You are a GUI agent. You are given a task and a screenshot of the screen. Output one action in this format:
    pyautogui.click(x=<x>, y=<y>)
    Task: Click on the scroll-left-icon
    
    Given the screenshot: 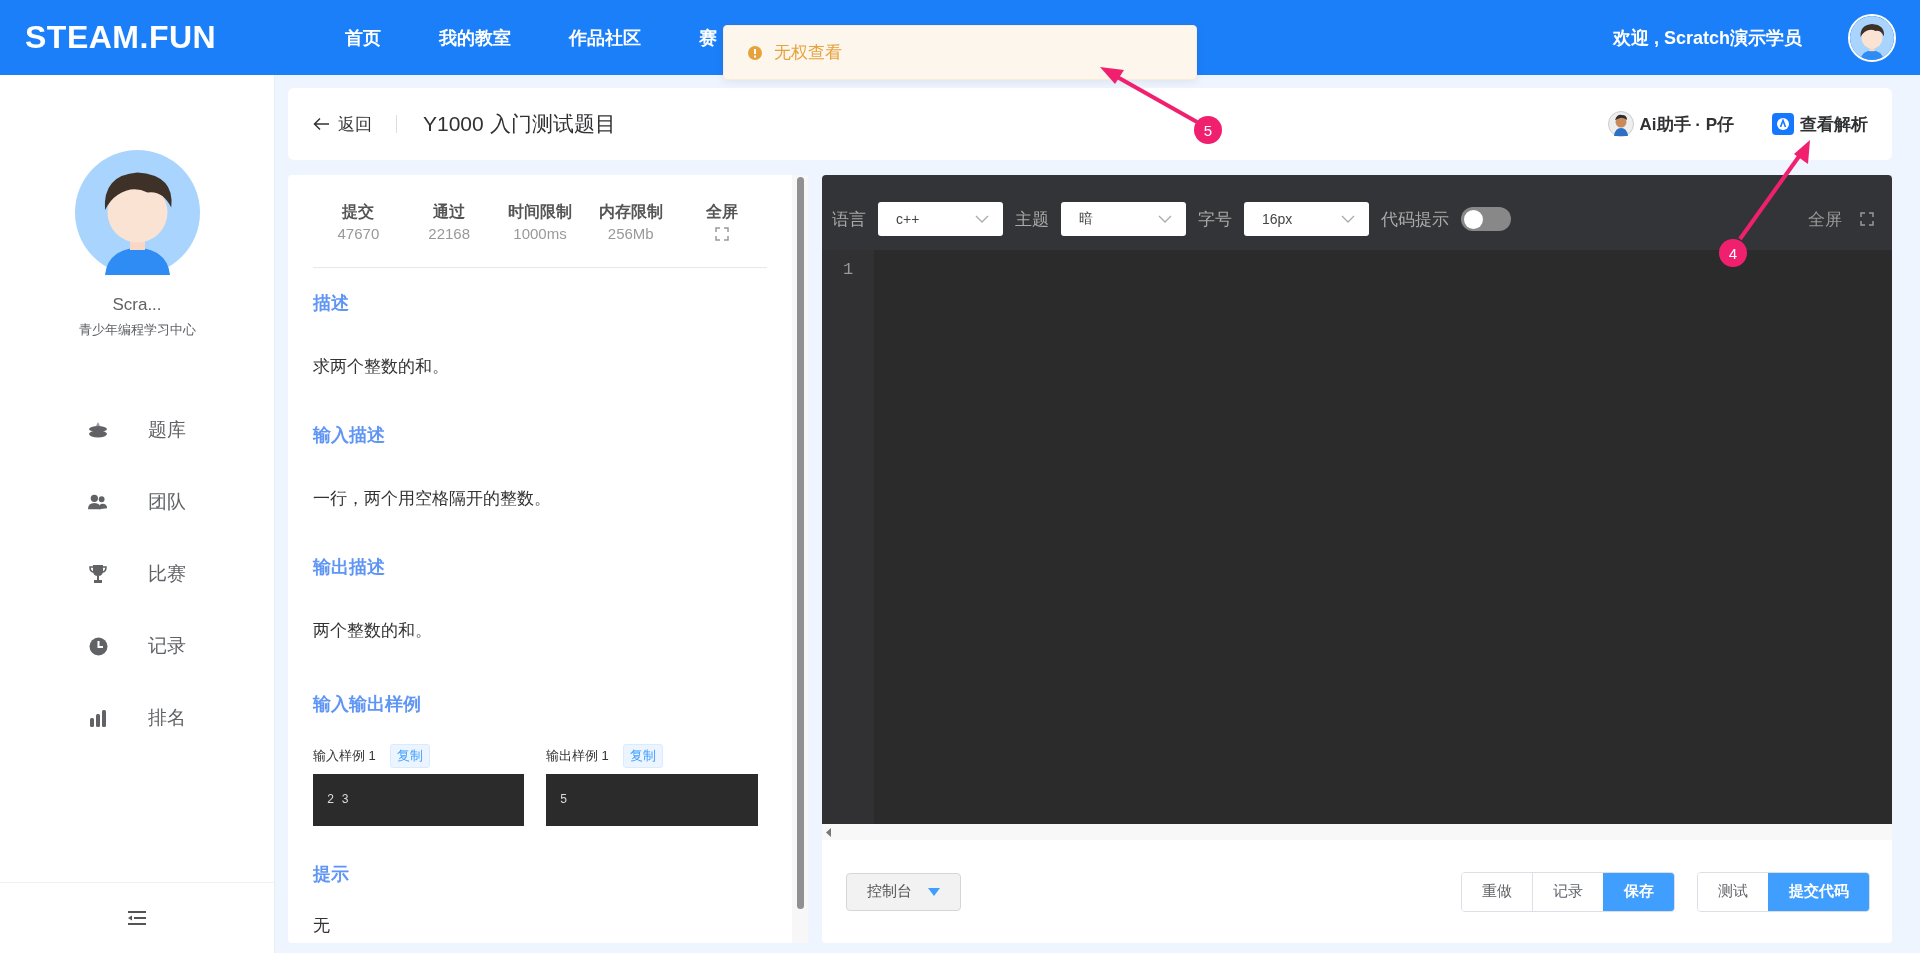 What is the action you would take?
    pyautogui.click(x=829, y=832)
    